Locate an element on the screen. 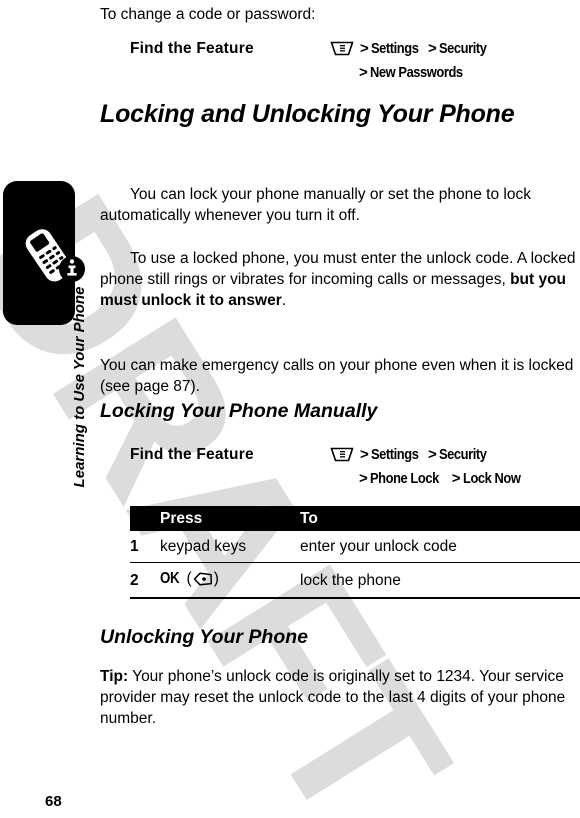 The width and height of the screenshot is (580, 818). tip-label: Tip: is located at coordinates (114, 676).